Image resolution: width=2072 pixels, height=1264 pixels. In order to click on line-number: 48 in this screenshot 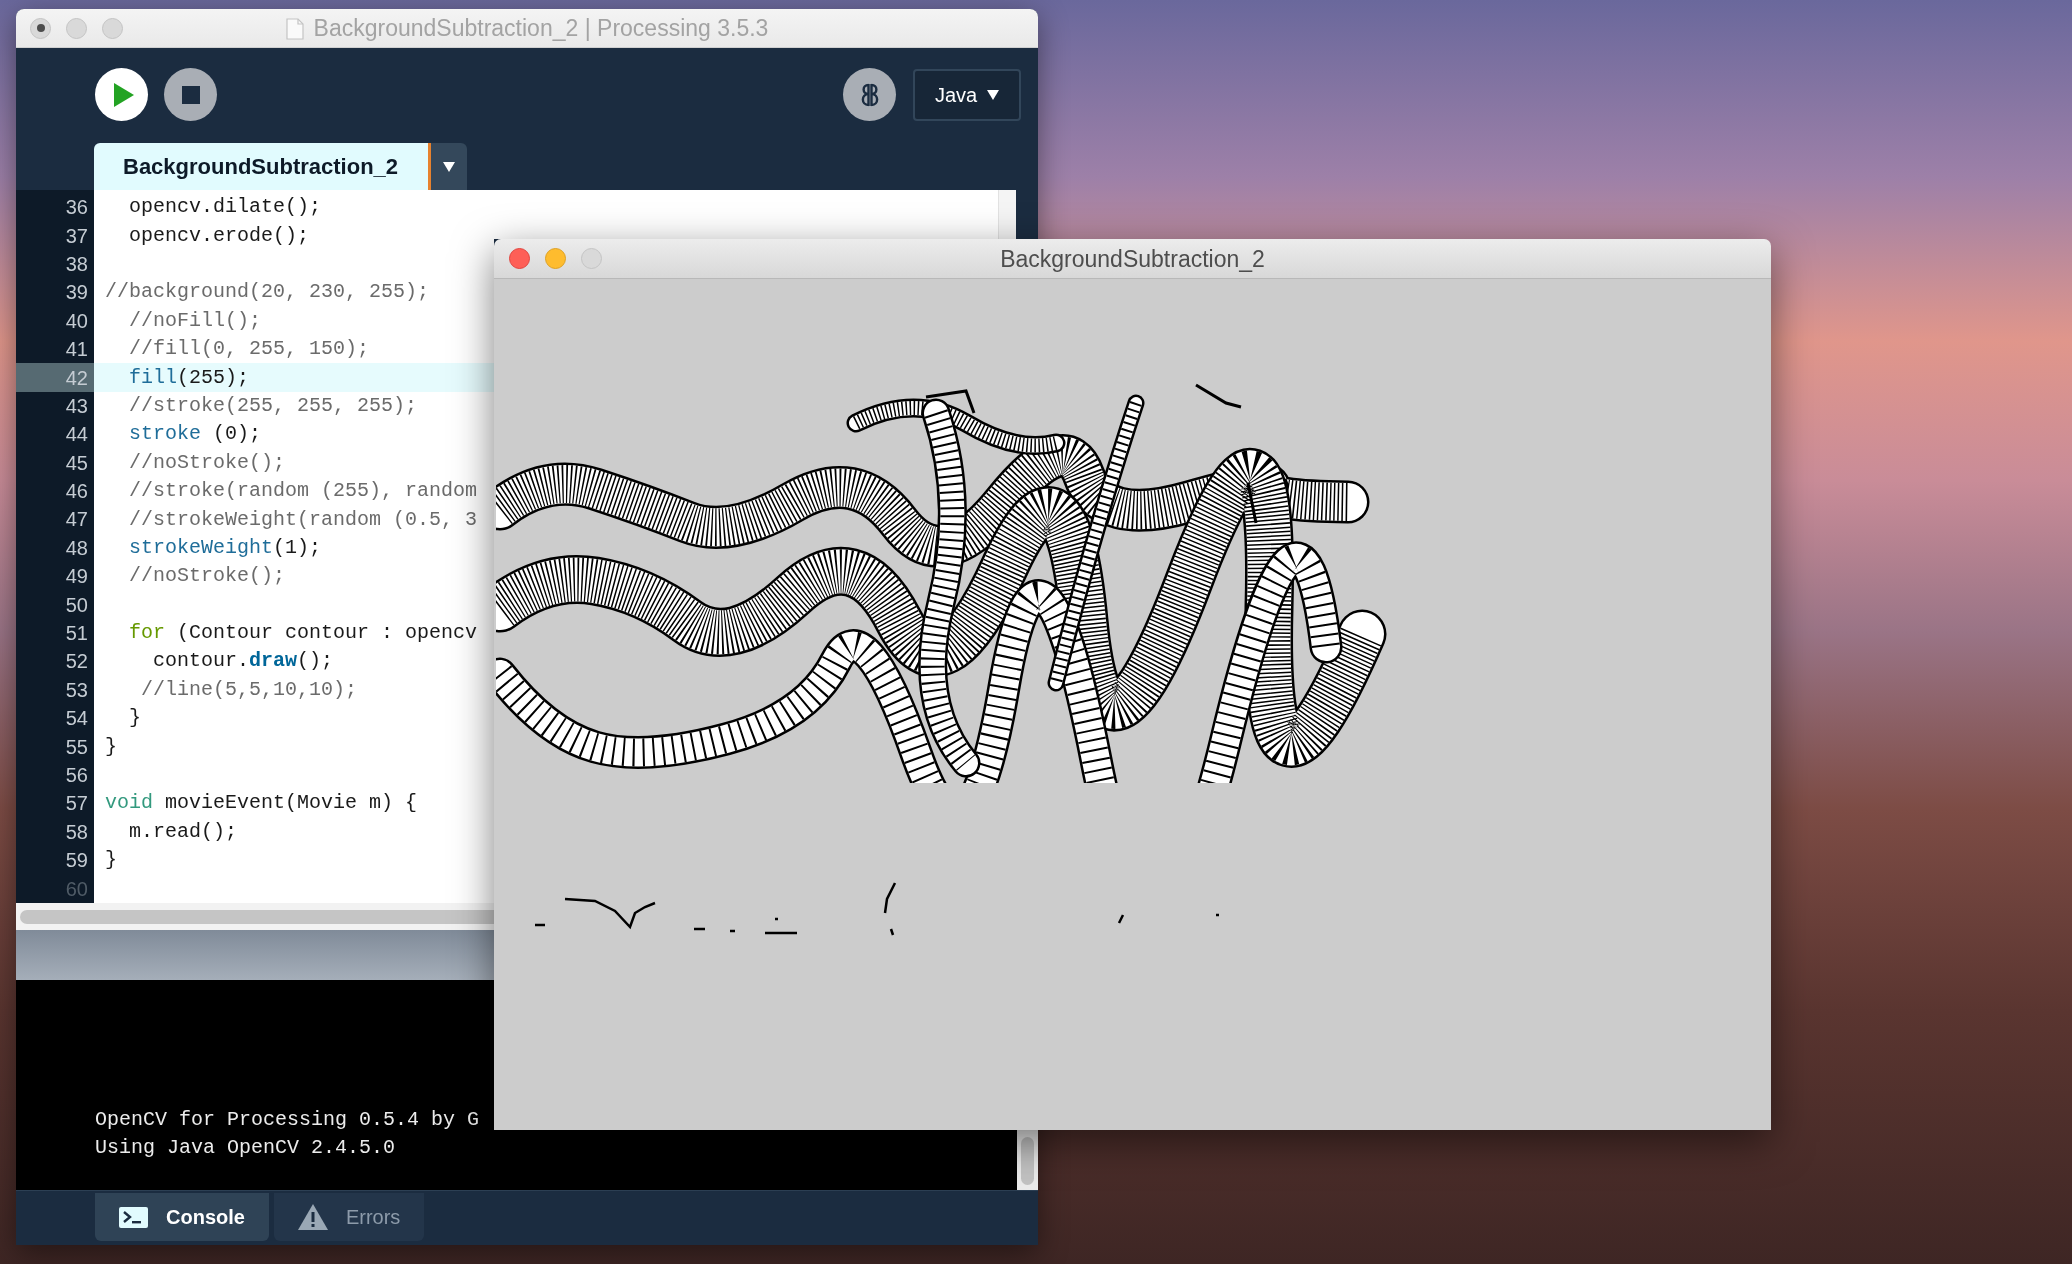, I will do `click(76, 547)`.